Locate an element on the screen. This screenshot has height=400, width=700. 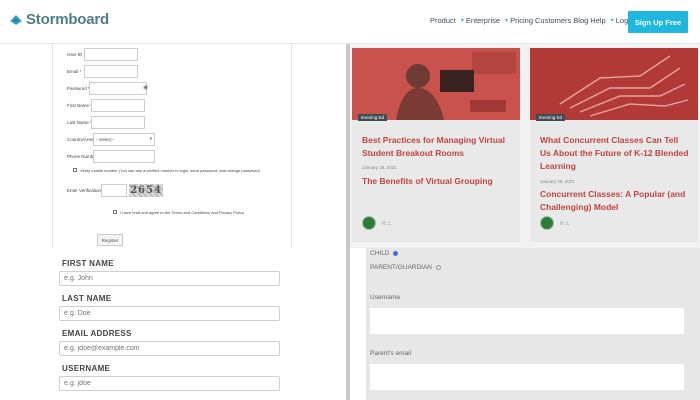
radio-child-label: CHILD is located at coordinates (380, 253).